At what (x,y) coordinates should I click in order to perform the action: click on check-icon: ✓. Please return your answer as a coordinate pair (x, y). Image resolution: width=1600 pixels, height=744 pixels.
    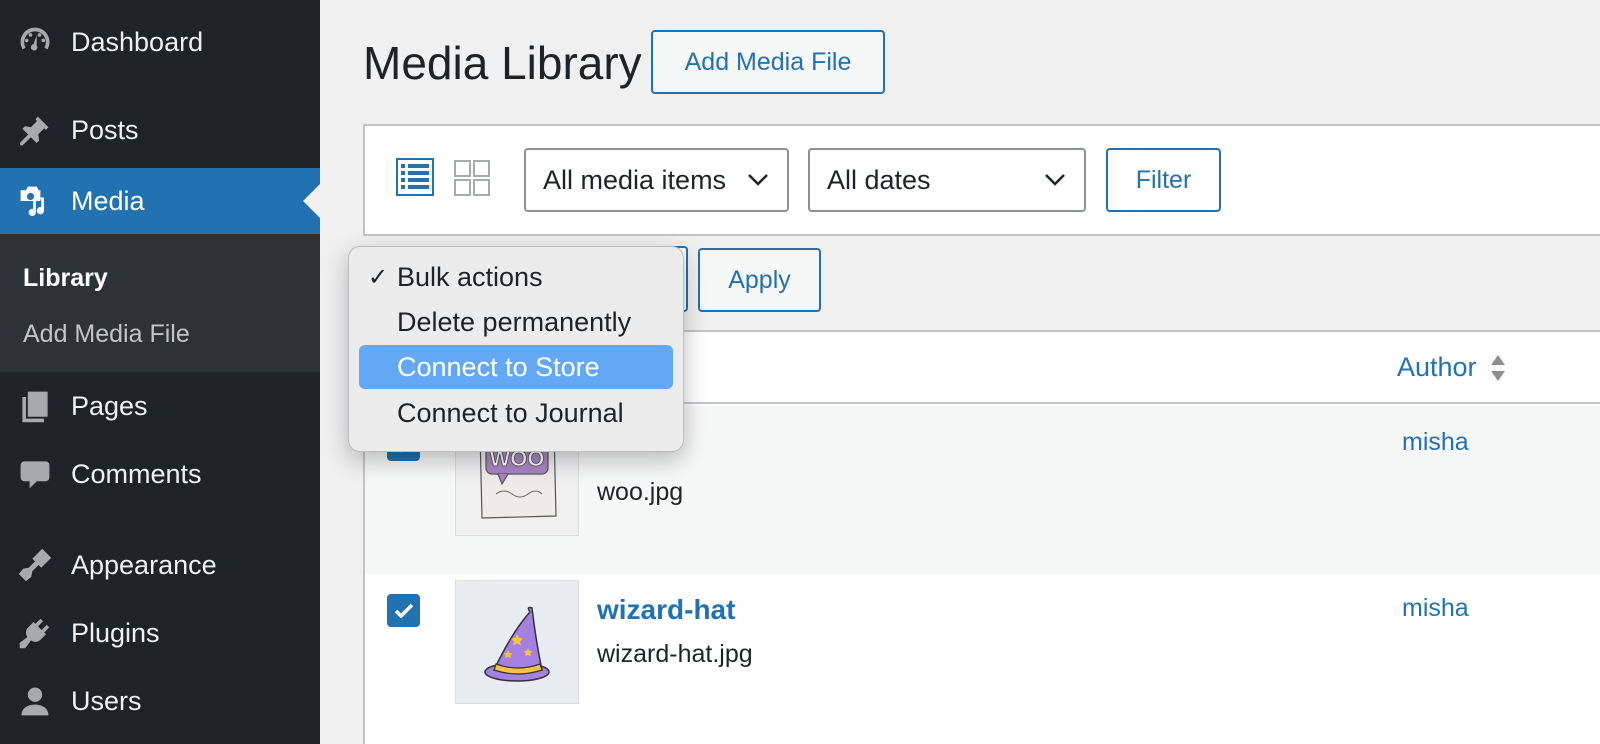
    Looking at the image, I should click on (378, 277).